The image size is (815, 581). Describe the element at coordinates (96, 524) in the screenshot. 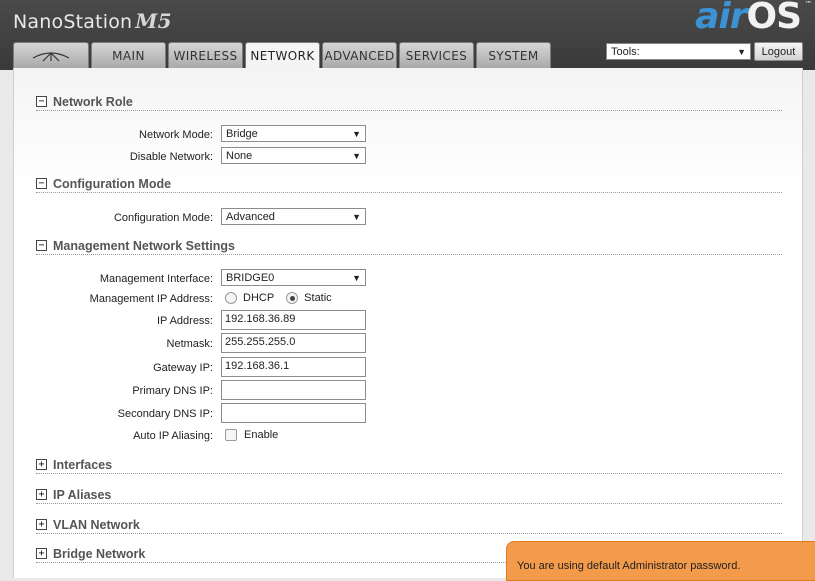

I see `section-title: VLAN Network` at that location.